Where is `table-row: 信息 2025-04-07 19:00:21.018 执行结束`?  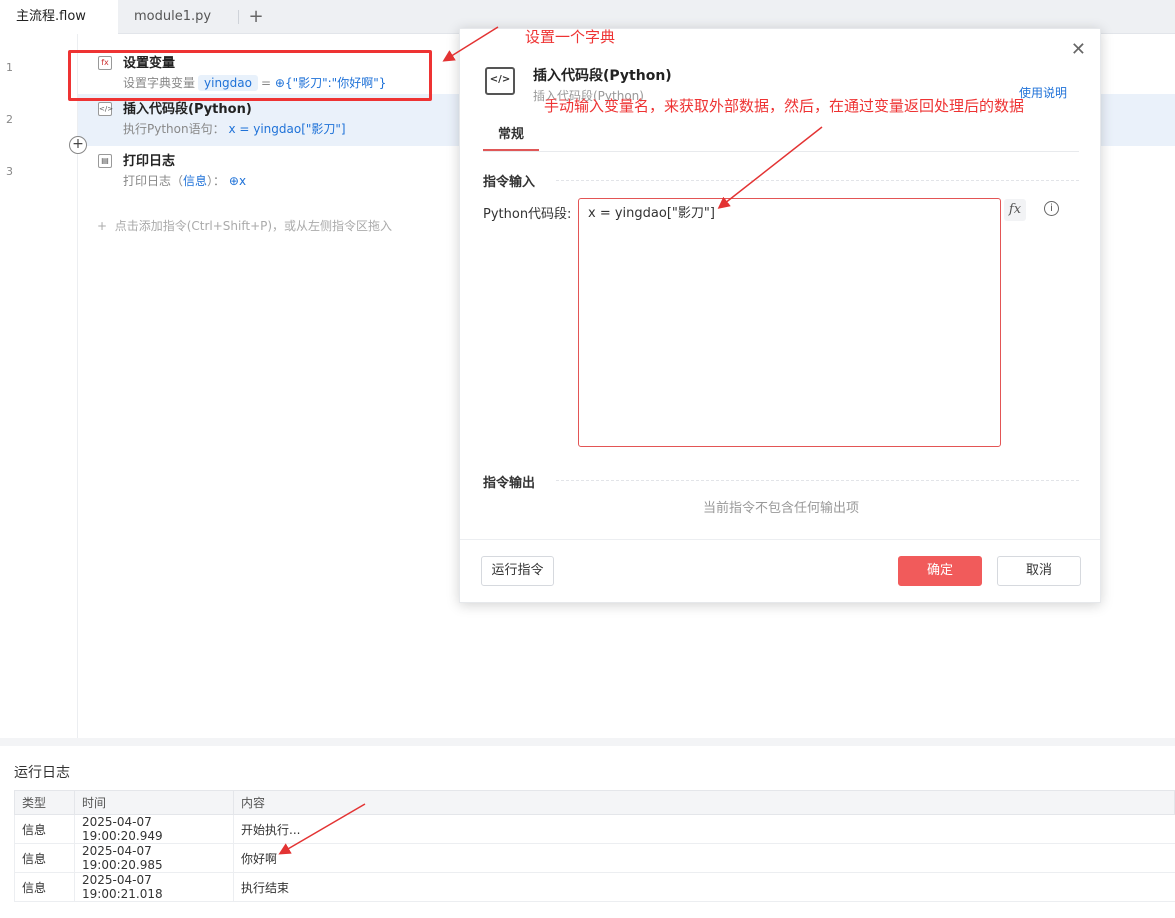 table-row: 信息 2025-04-07 19:00:21.018 执行结束 is located at coordinates (594, 887).